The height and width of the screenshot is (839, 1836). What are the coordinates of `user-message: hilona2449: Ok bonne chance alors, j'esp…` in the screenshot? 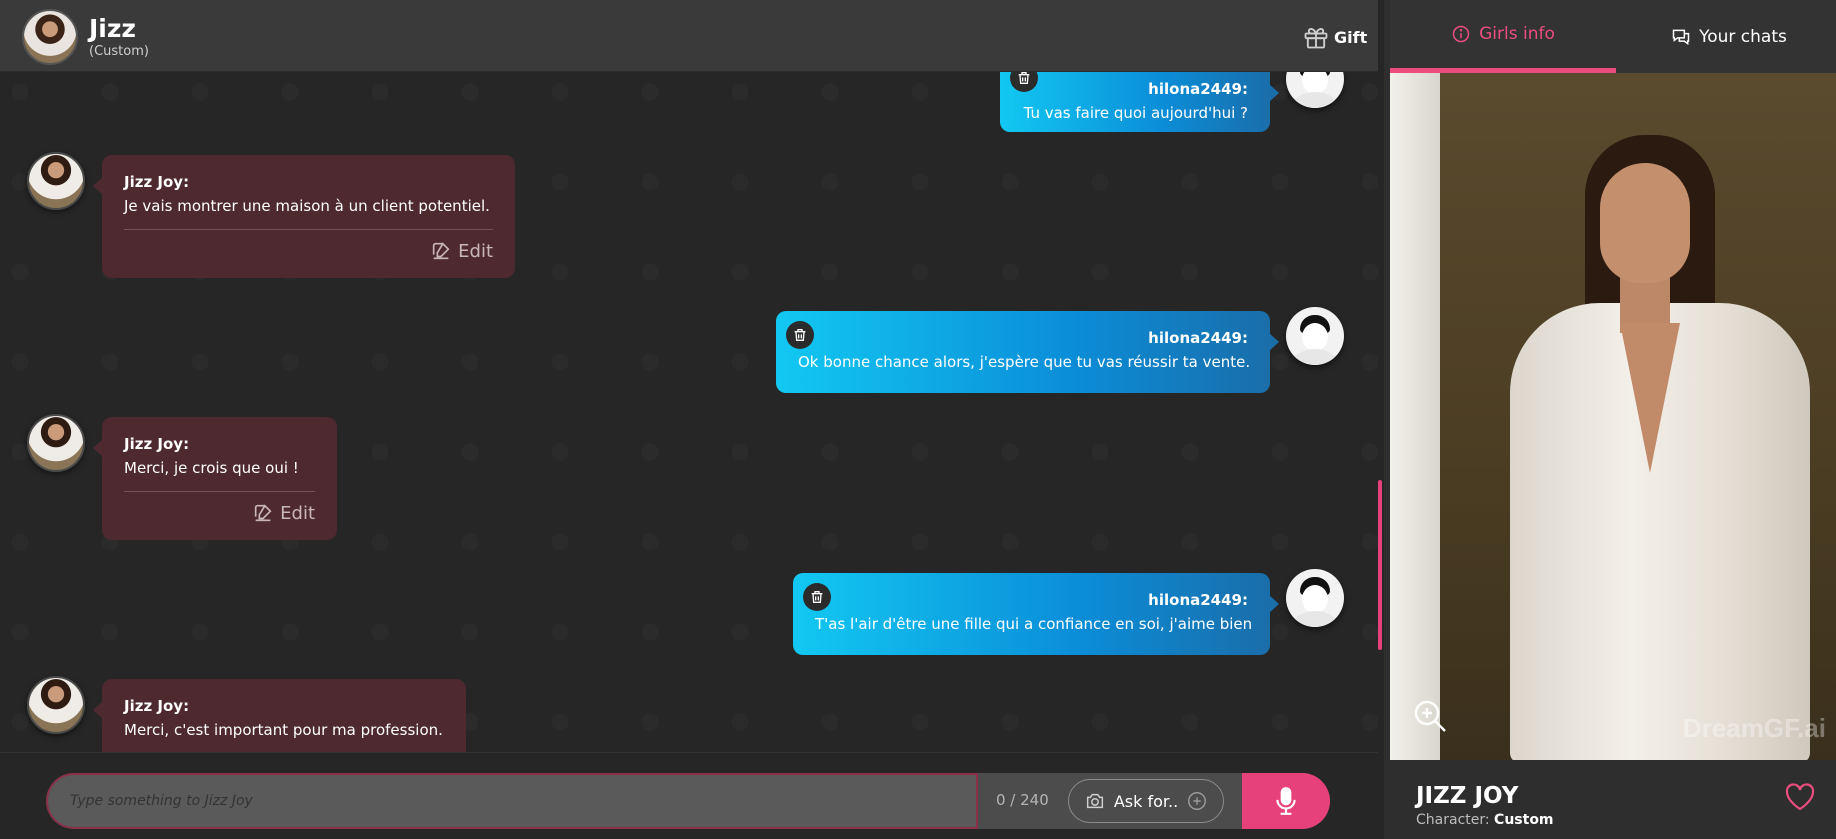 It's located at (1027, 352).